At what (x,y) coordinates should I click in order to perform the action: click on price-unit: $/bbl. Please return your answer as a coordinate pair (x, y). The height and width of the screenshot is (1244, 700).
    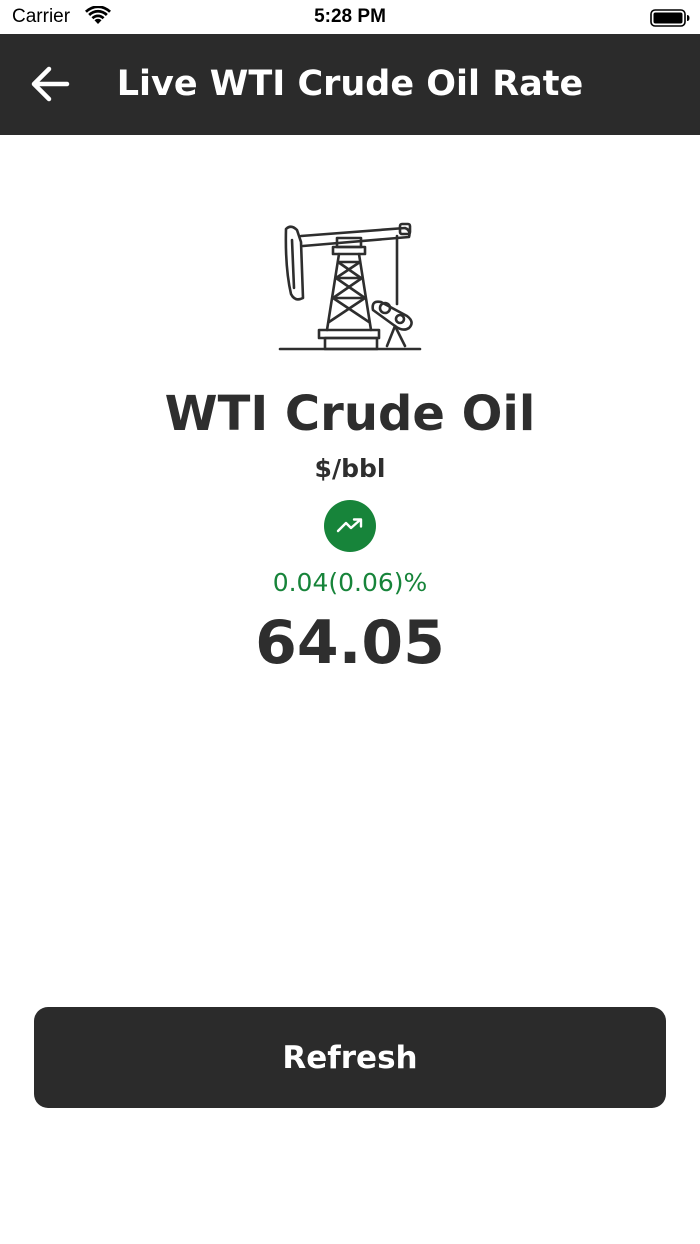
    Looking at the image, I should click on (350, 468).